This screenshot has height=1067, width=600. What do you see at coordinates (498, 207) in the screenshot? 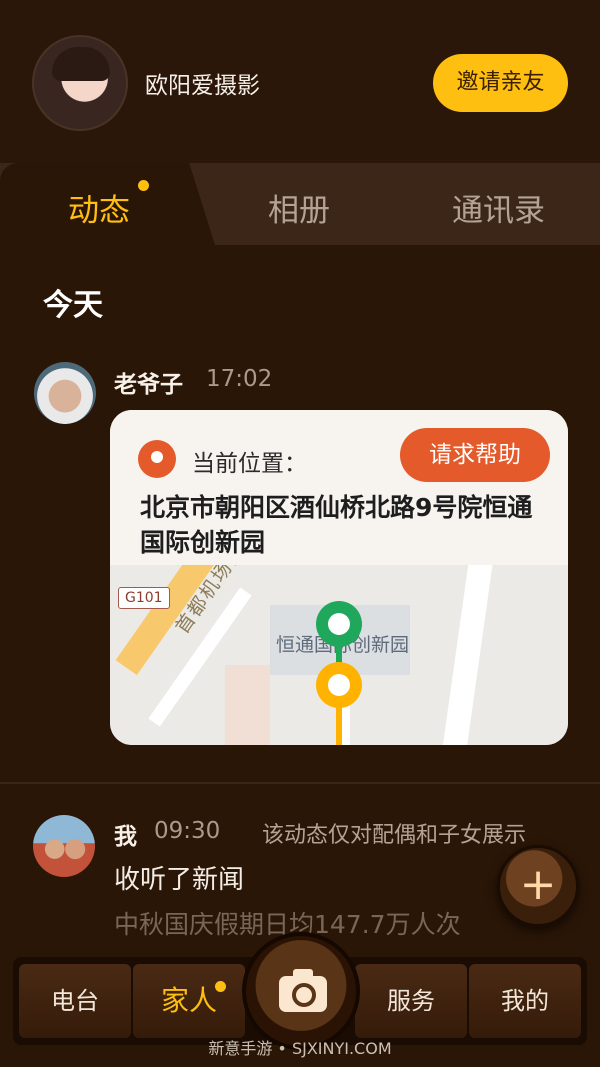
I see `tab-contacts: 通讯录` at bounding box center [498, 207].